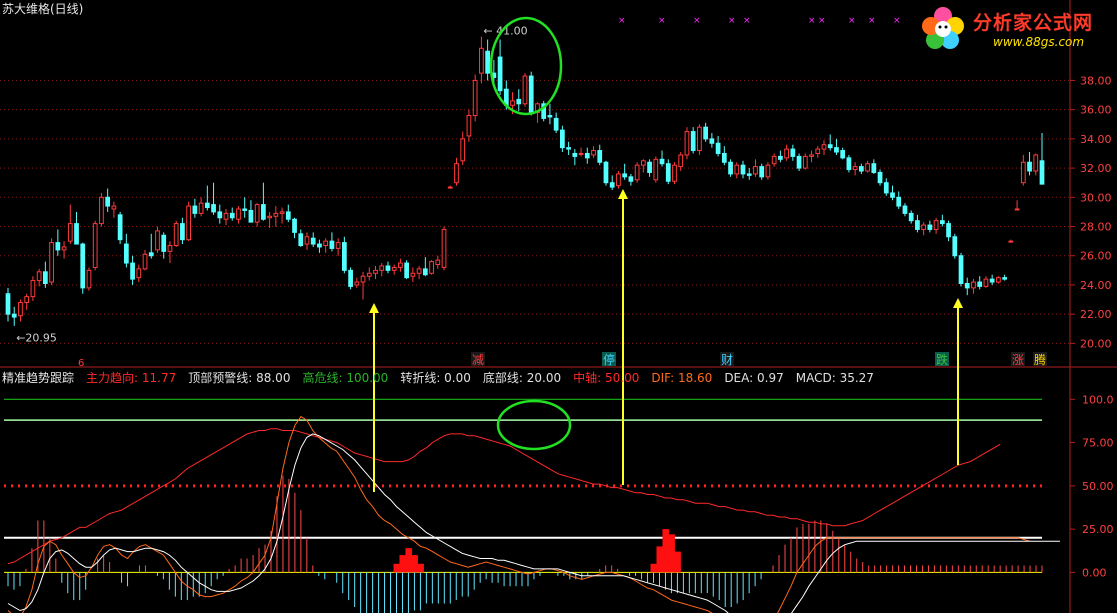 The image size is (1117, 613). I want to click on legend-item: DIF: 18.60, so click(681, 378).